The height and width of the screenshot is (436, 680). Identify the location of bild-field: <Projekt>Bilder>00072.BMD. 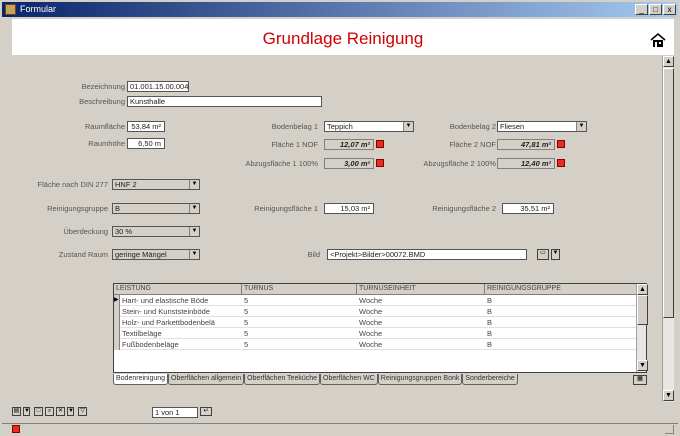
(427, 254).